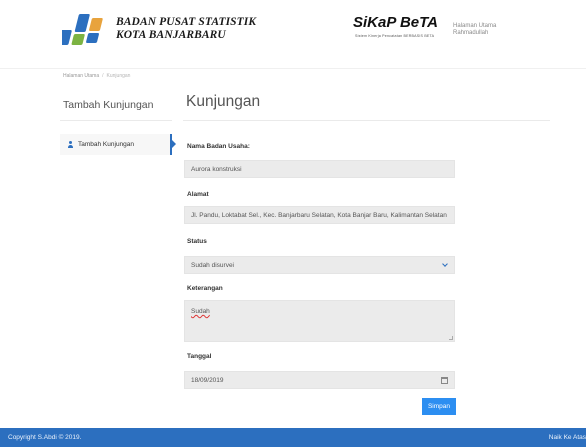 This screenshot has width=586, height=447. I want to click on tanggal-date-field: 18/09/2019, so click(319, 380).